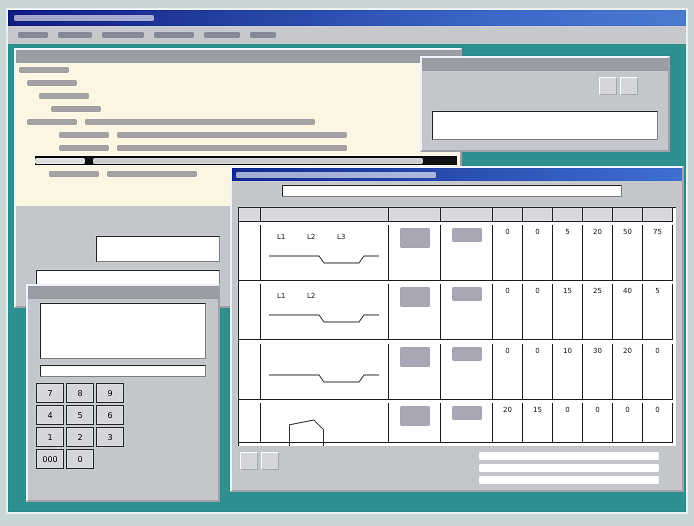 This screenshot has width=694, height=526. Describe the element at coordinates (80, 393) in the screenshot. I see `calculator-key: 8` at that location.